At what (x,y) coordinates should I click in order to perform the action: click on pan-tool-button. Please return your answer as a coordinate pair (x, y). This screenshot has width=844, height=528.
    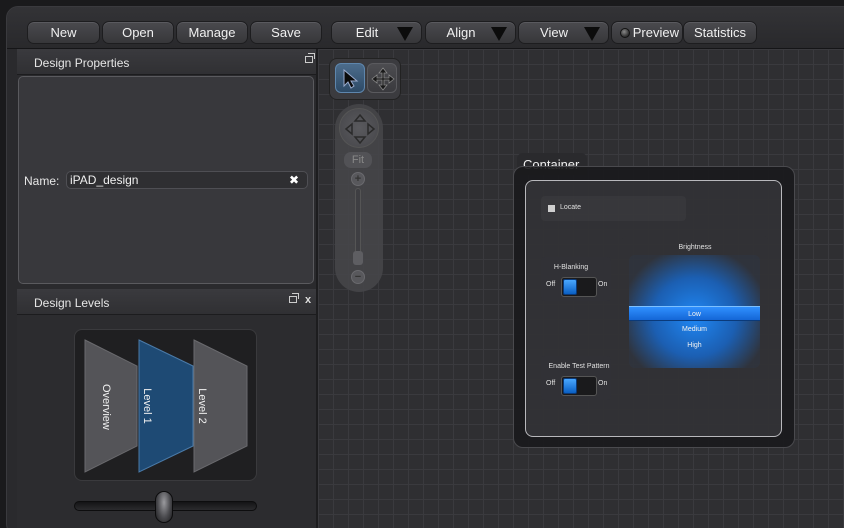
    Looking at the image, I should click on (382, 78).